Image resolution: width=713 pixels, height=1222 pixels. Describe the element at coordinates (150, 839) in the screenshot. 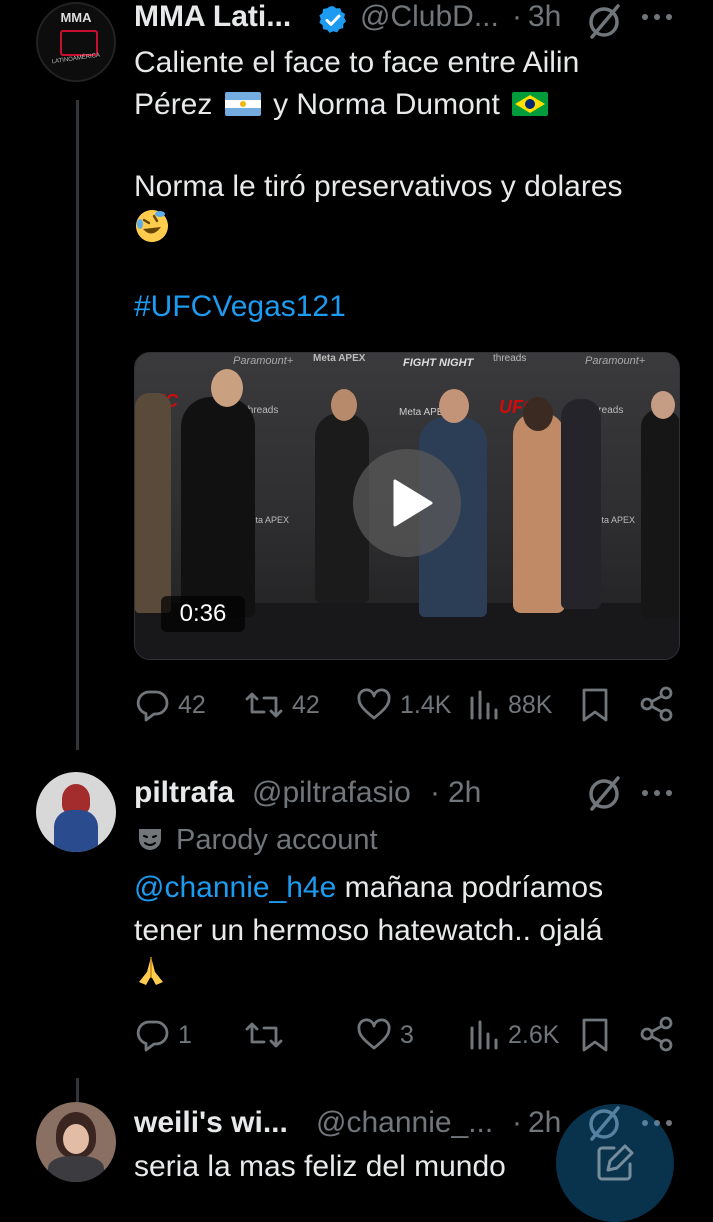

I see `parody-mask-icon` at that location.